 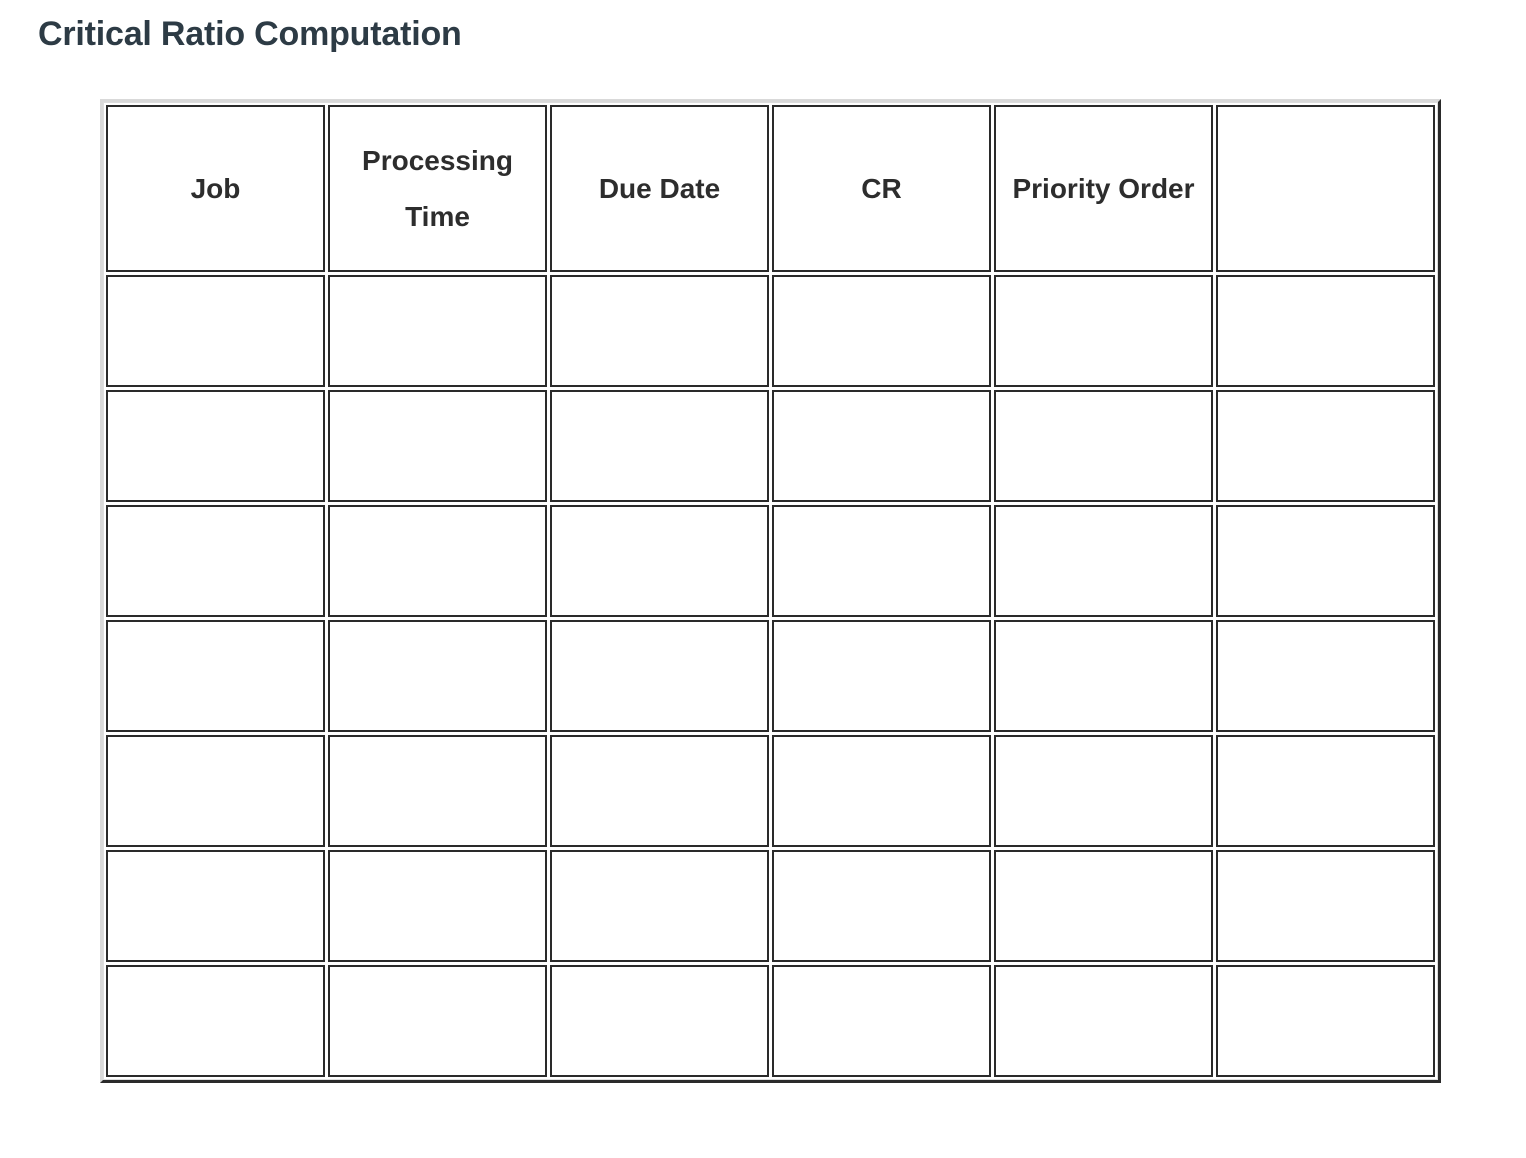 I want to click on column-header-processing-time: Processing Time, so click(x=437, y=188).